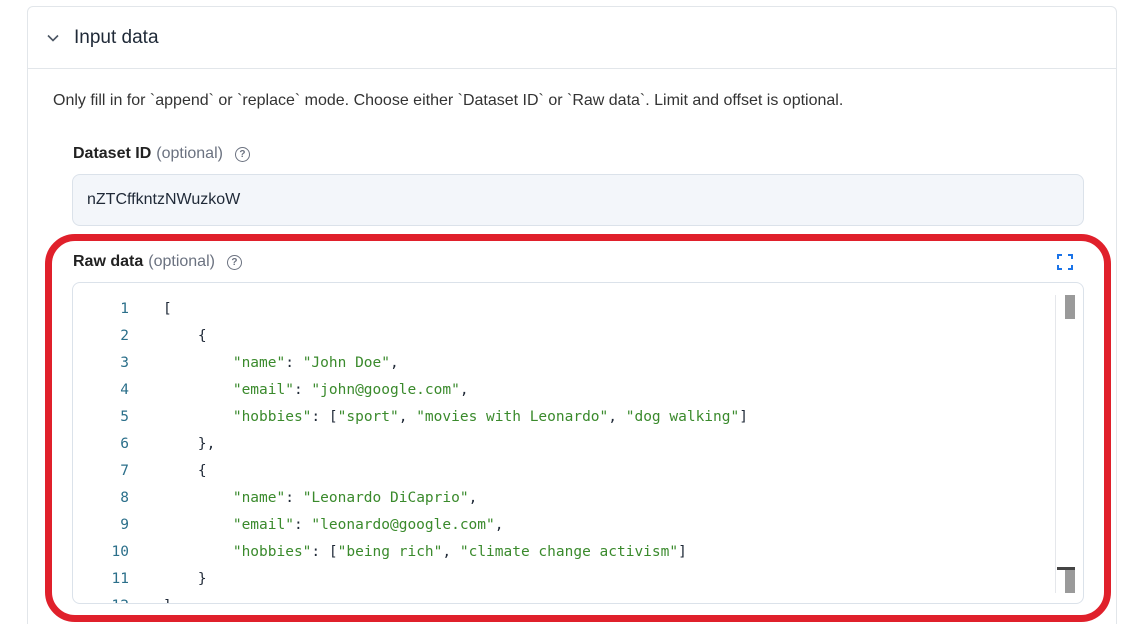 This screenshot has width=1144, height=624. Describe the element at coordinates (116, 37) in the screenshot. I see `panel-title: Input data` at that location.